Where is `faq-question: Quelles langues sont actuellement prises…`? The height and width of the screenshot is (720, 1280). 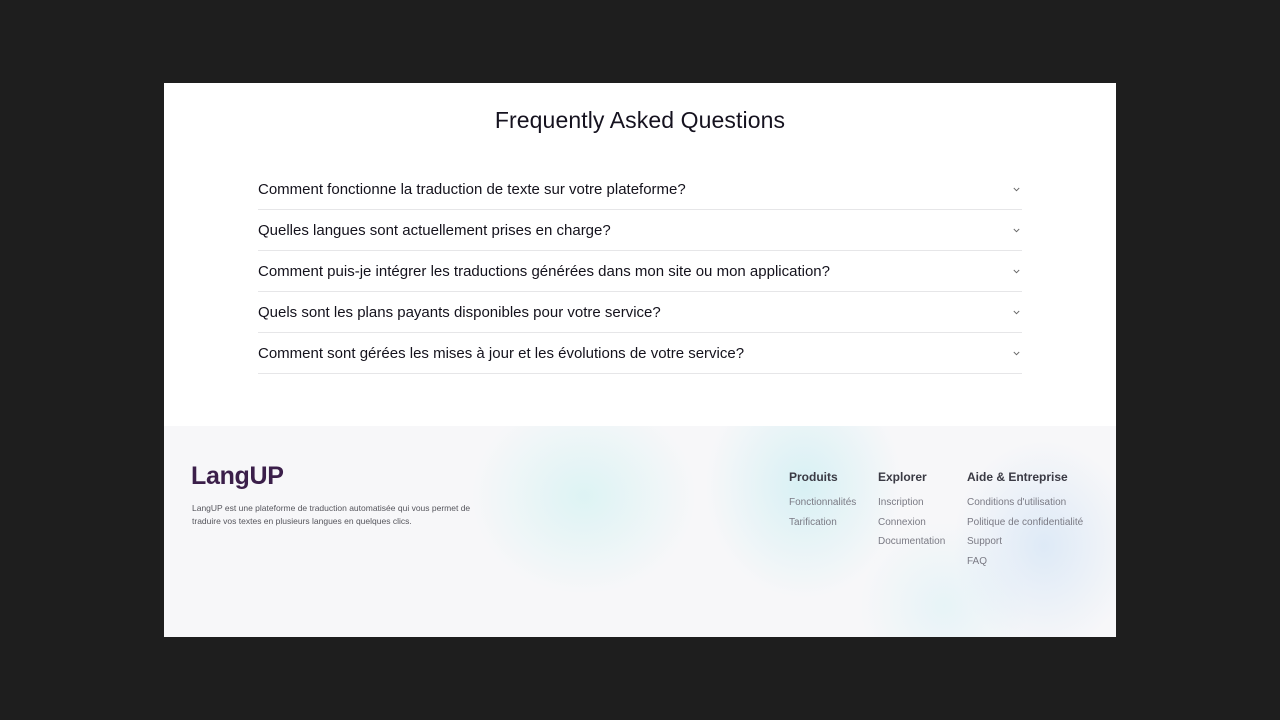 faq-question: Quelles langues sont actuellement prises… is located at coordinates (434, 230).